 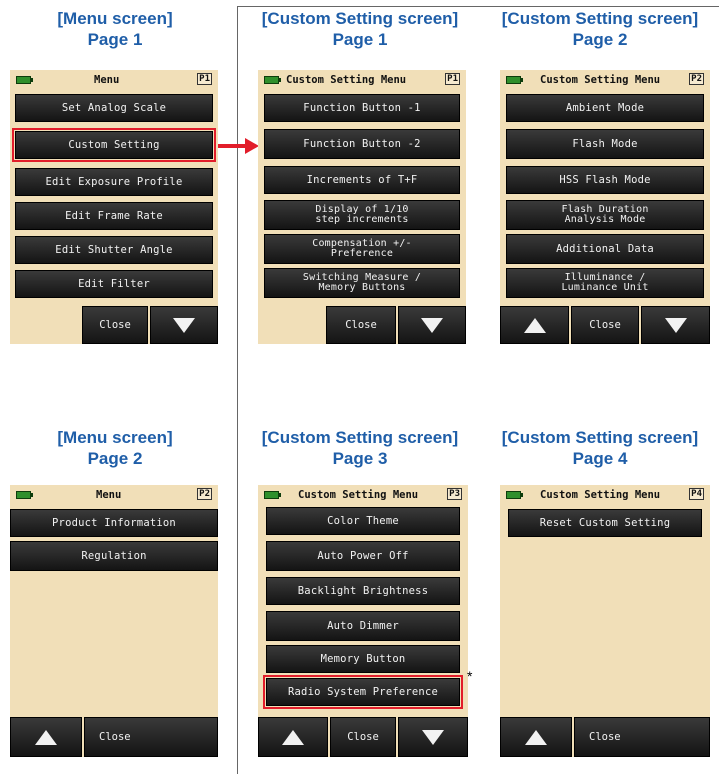 I want to click on menu-item-edit-exposure-profile: Edit Exposure Profile, so click(x=114, y=182).